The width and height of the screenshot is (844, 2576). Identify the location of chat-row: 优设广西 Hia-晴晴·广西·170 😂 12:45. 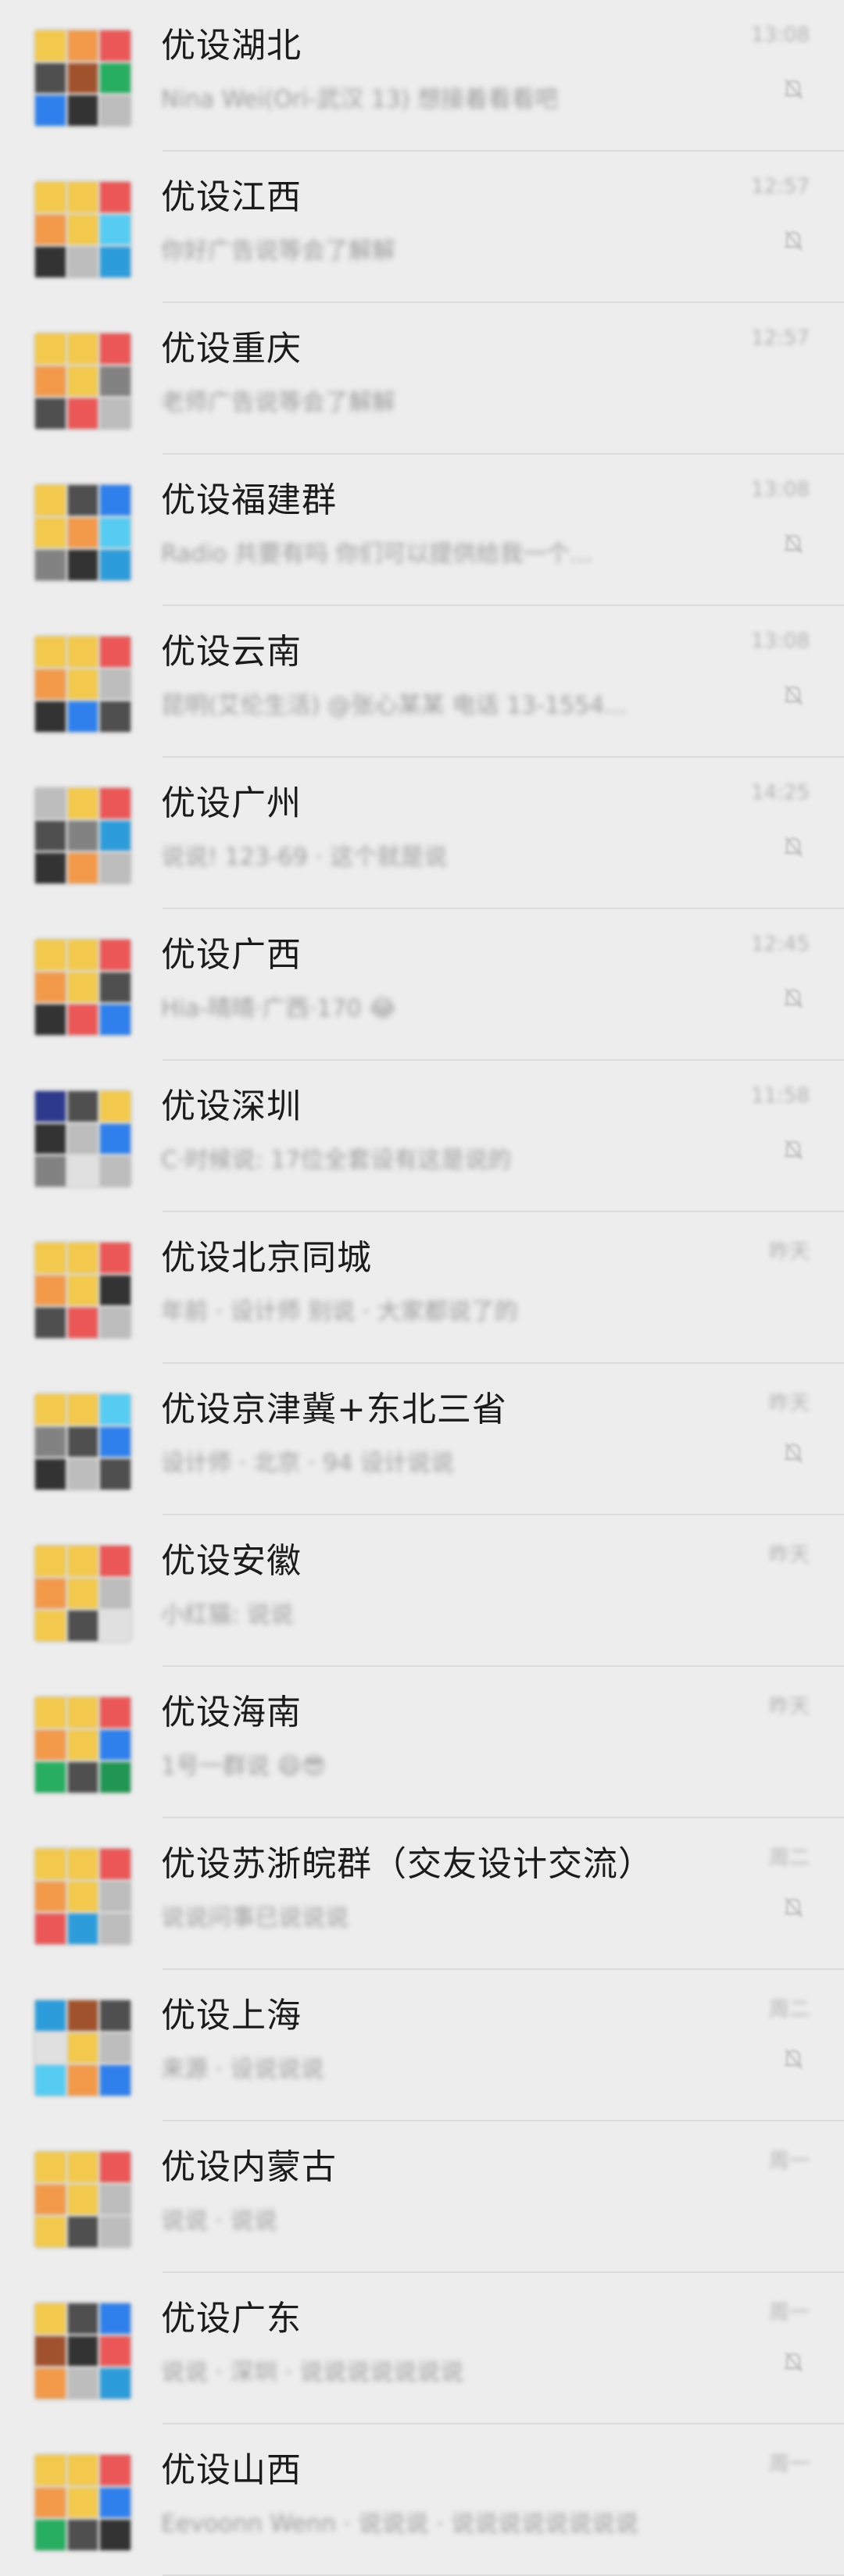
(422, 985).